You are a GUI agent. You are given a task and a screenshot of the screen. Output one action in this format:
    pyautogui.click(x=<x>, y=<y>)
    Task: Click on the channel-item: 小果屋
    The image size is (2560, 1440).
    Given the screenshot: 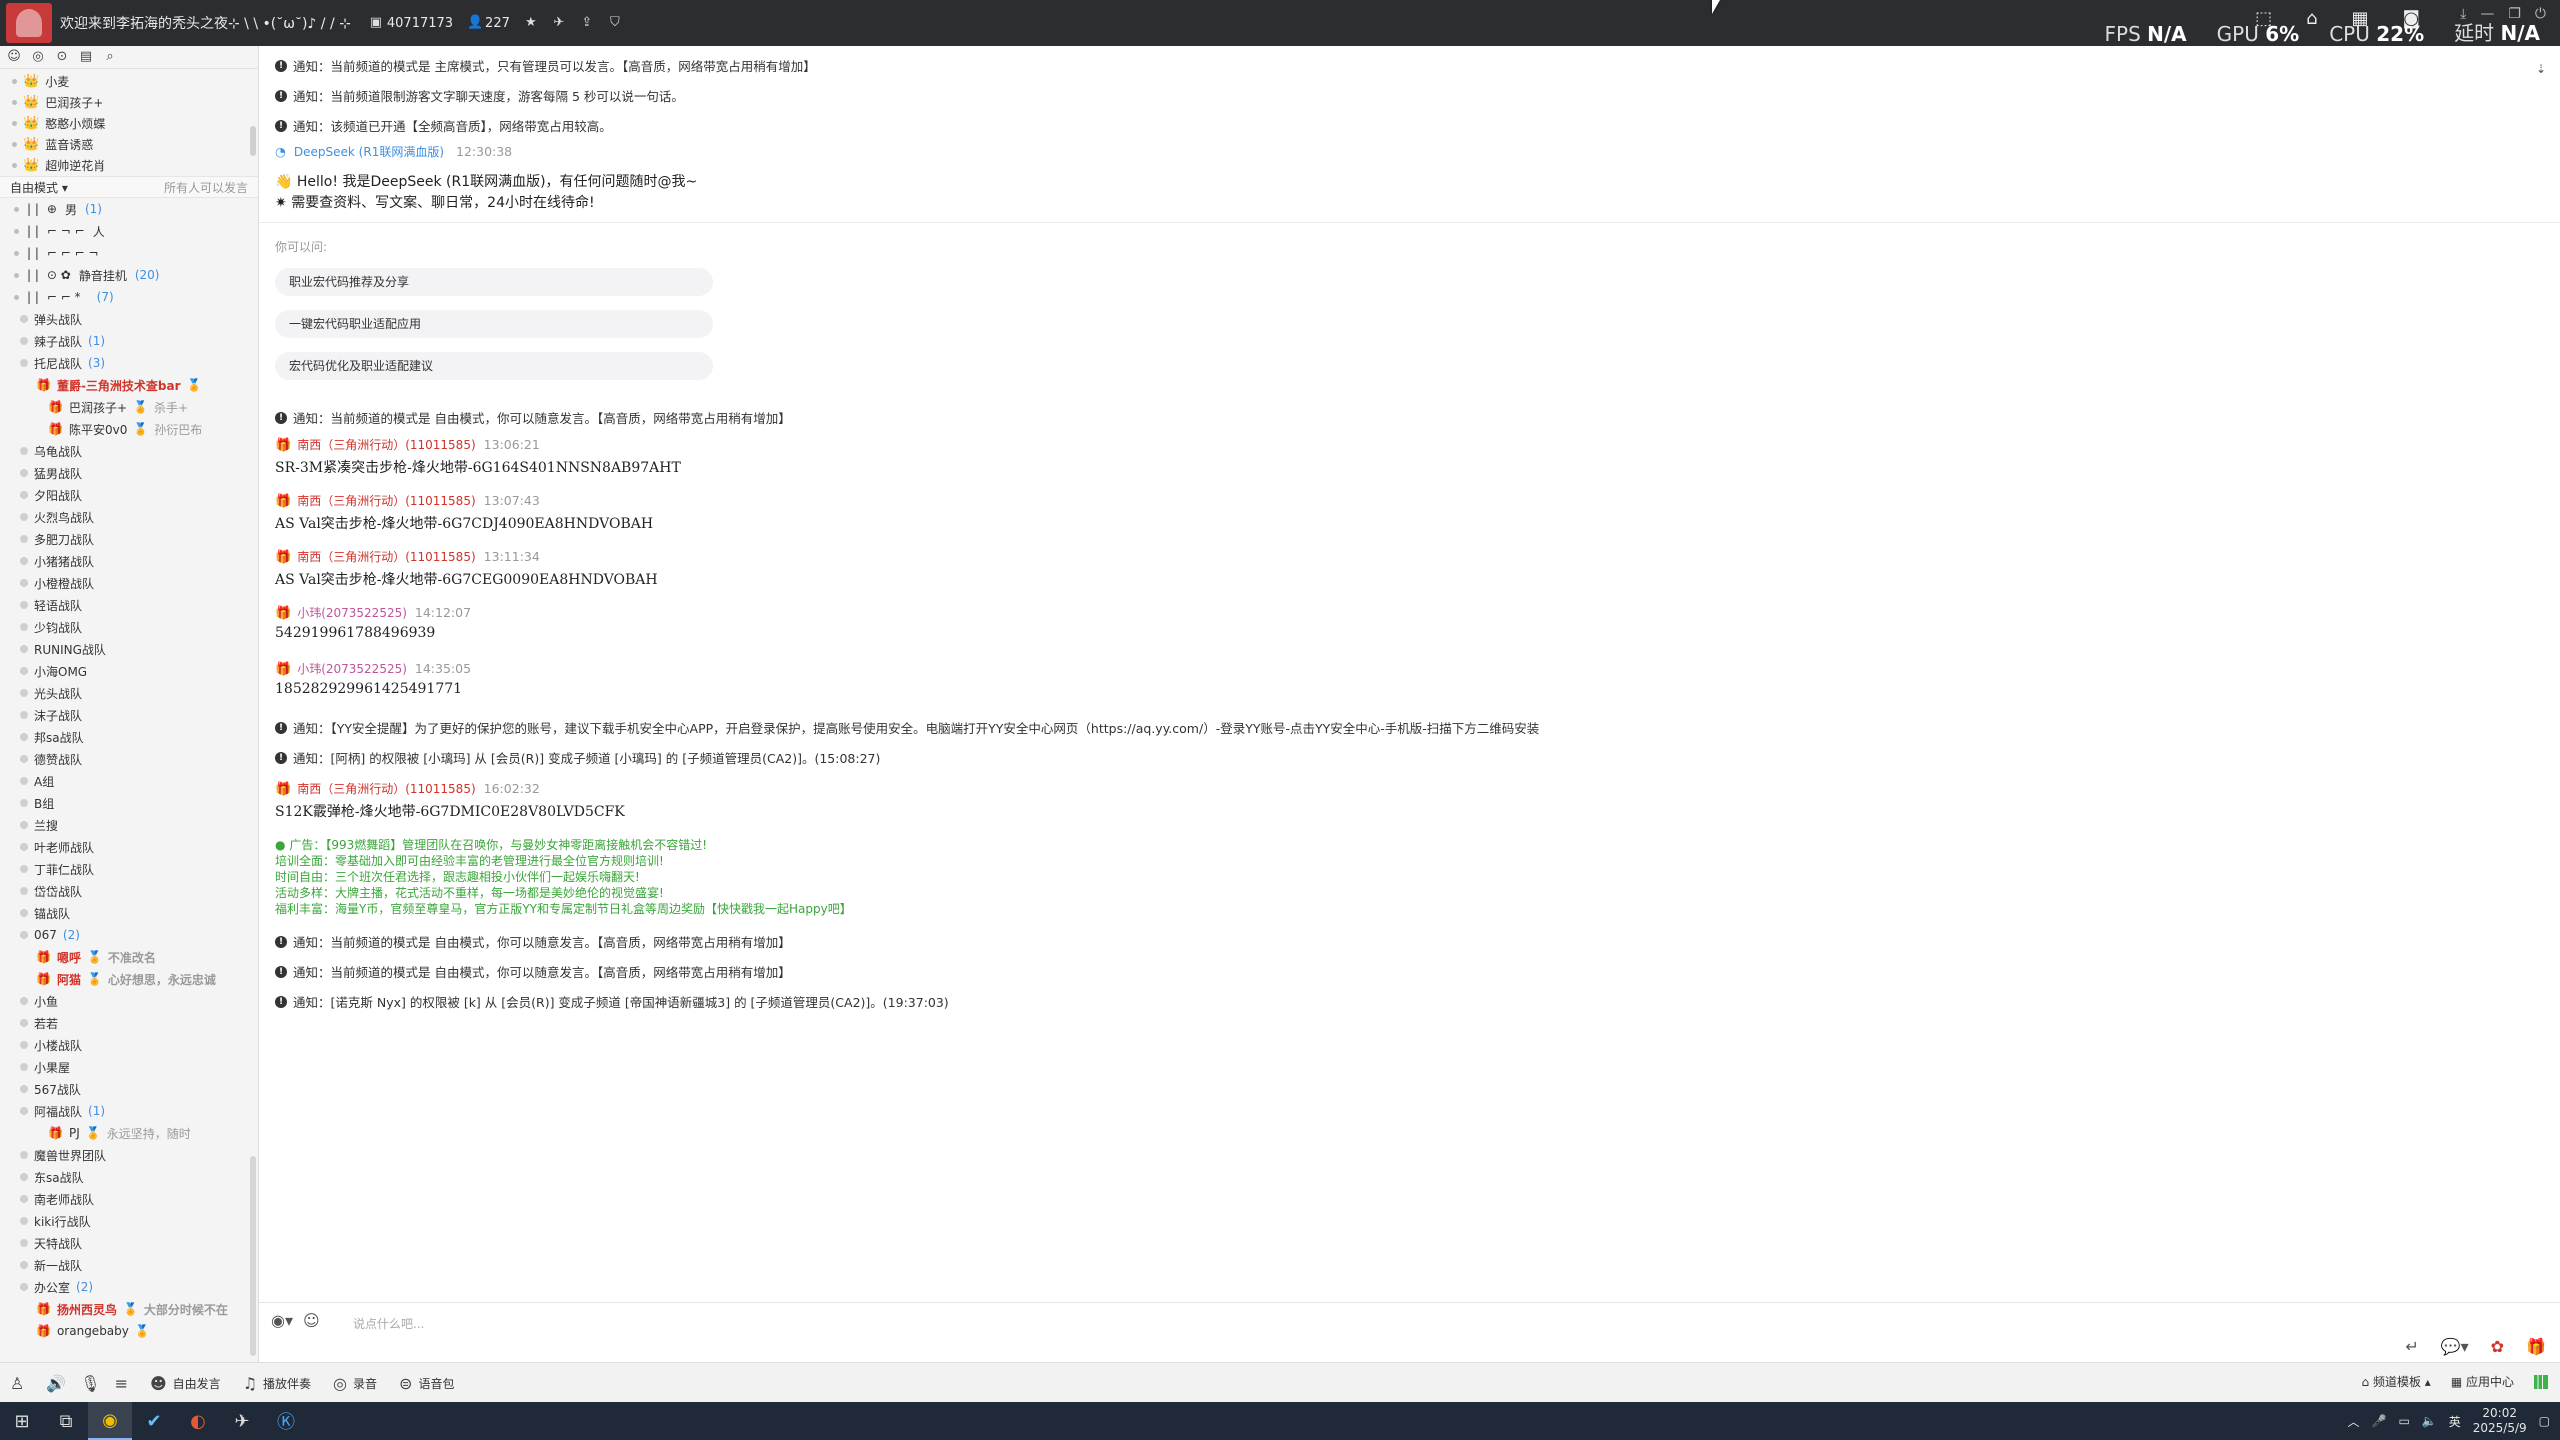 What is the action you would take?
    pyautogui.click(x=129, y=1067)
    